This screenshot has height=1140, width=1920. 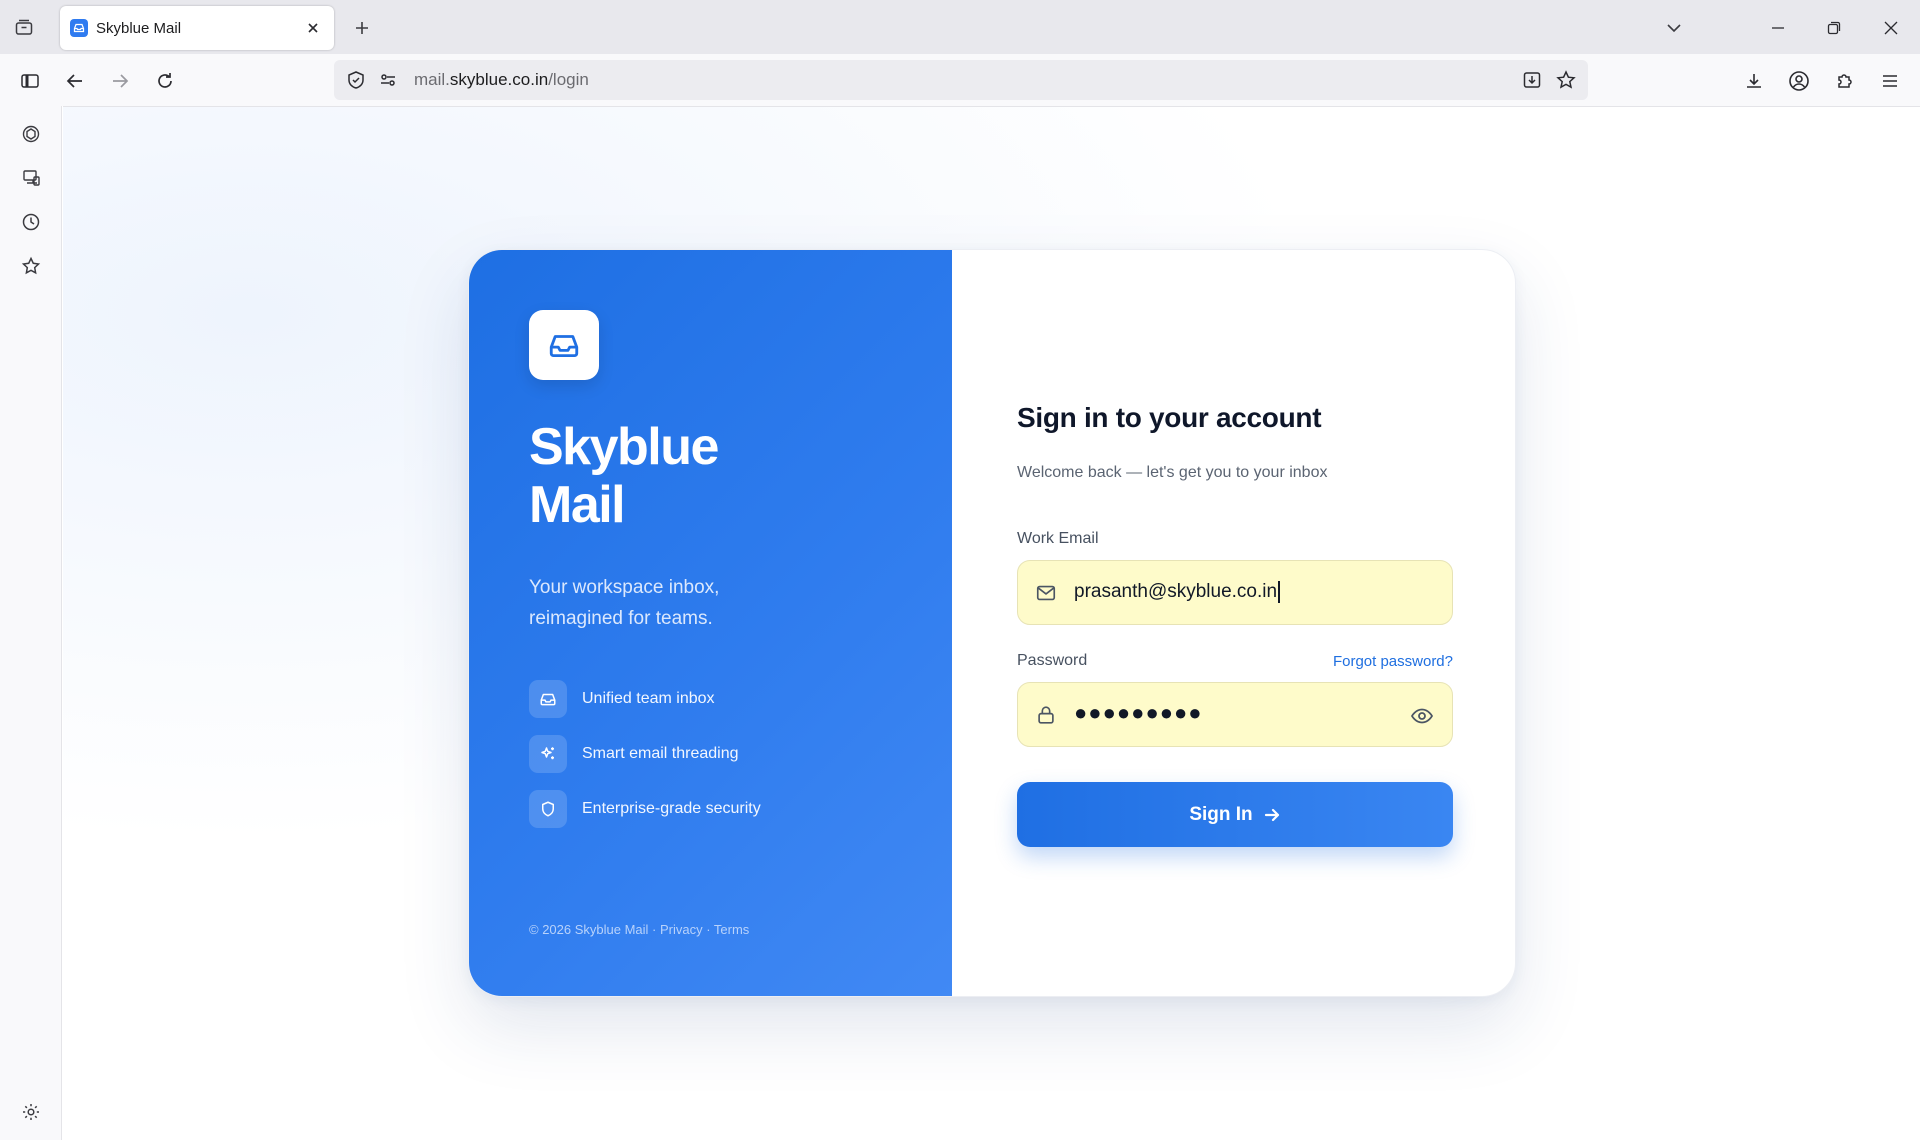 I want to click on tracking-protection-shield-icon, so click(x=356, y=80).